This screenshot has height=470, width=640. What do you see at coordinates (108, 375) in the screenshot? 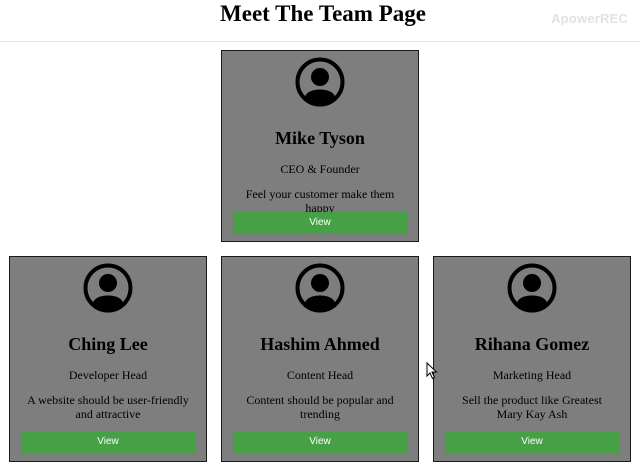
I see `member-role: Developer Head` at bounding box center [108, 375].